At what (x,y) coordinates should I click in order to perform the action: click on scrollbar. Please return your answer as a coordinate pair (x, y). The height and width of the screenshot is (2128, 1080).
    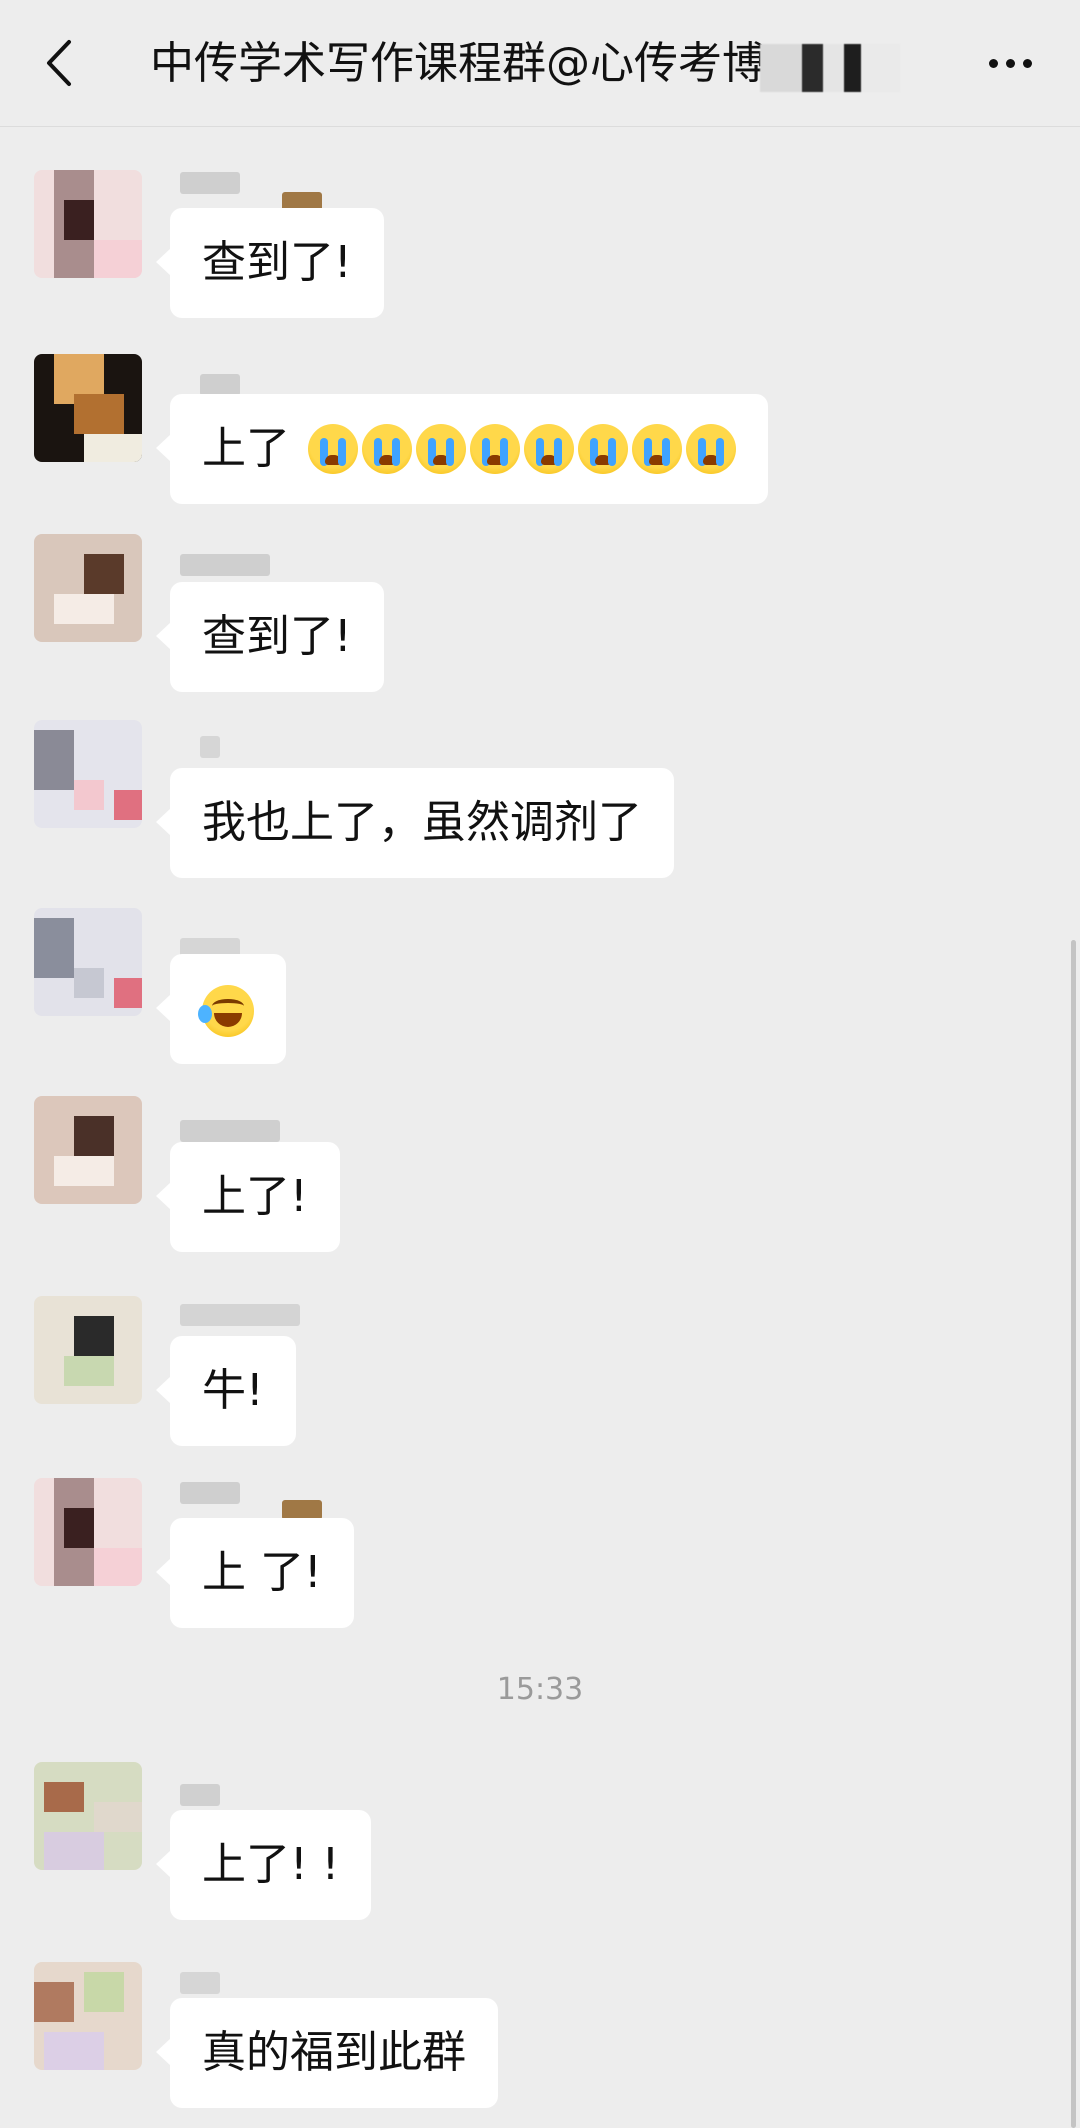
    Looking at the image, I should click on (1073, 1534).